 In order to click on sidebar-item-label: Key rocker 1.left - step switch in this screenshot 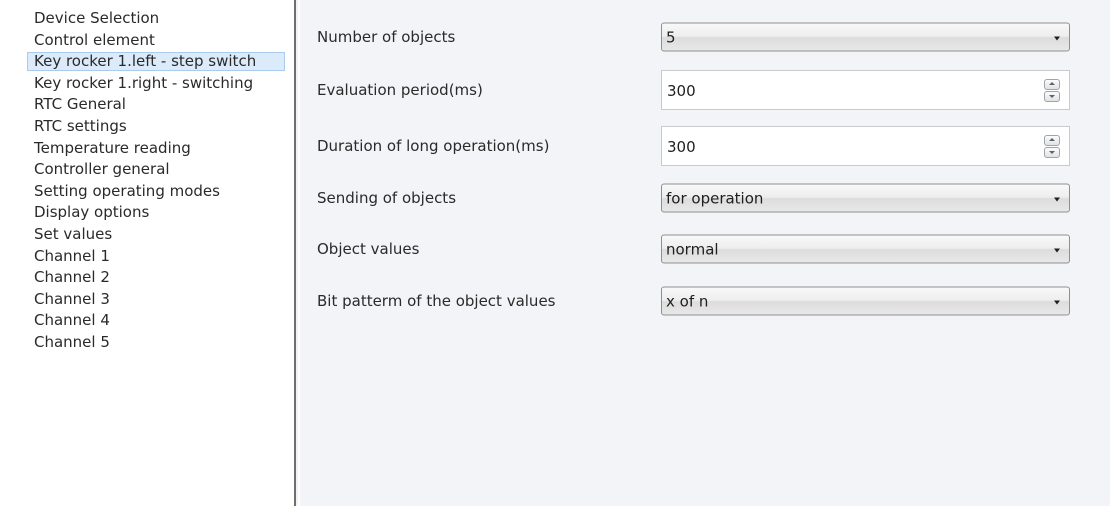, I will do `click(145, 61)`.